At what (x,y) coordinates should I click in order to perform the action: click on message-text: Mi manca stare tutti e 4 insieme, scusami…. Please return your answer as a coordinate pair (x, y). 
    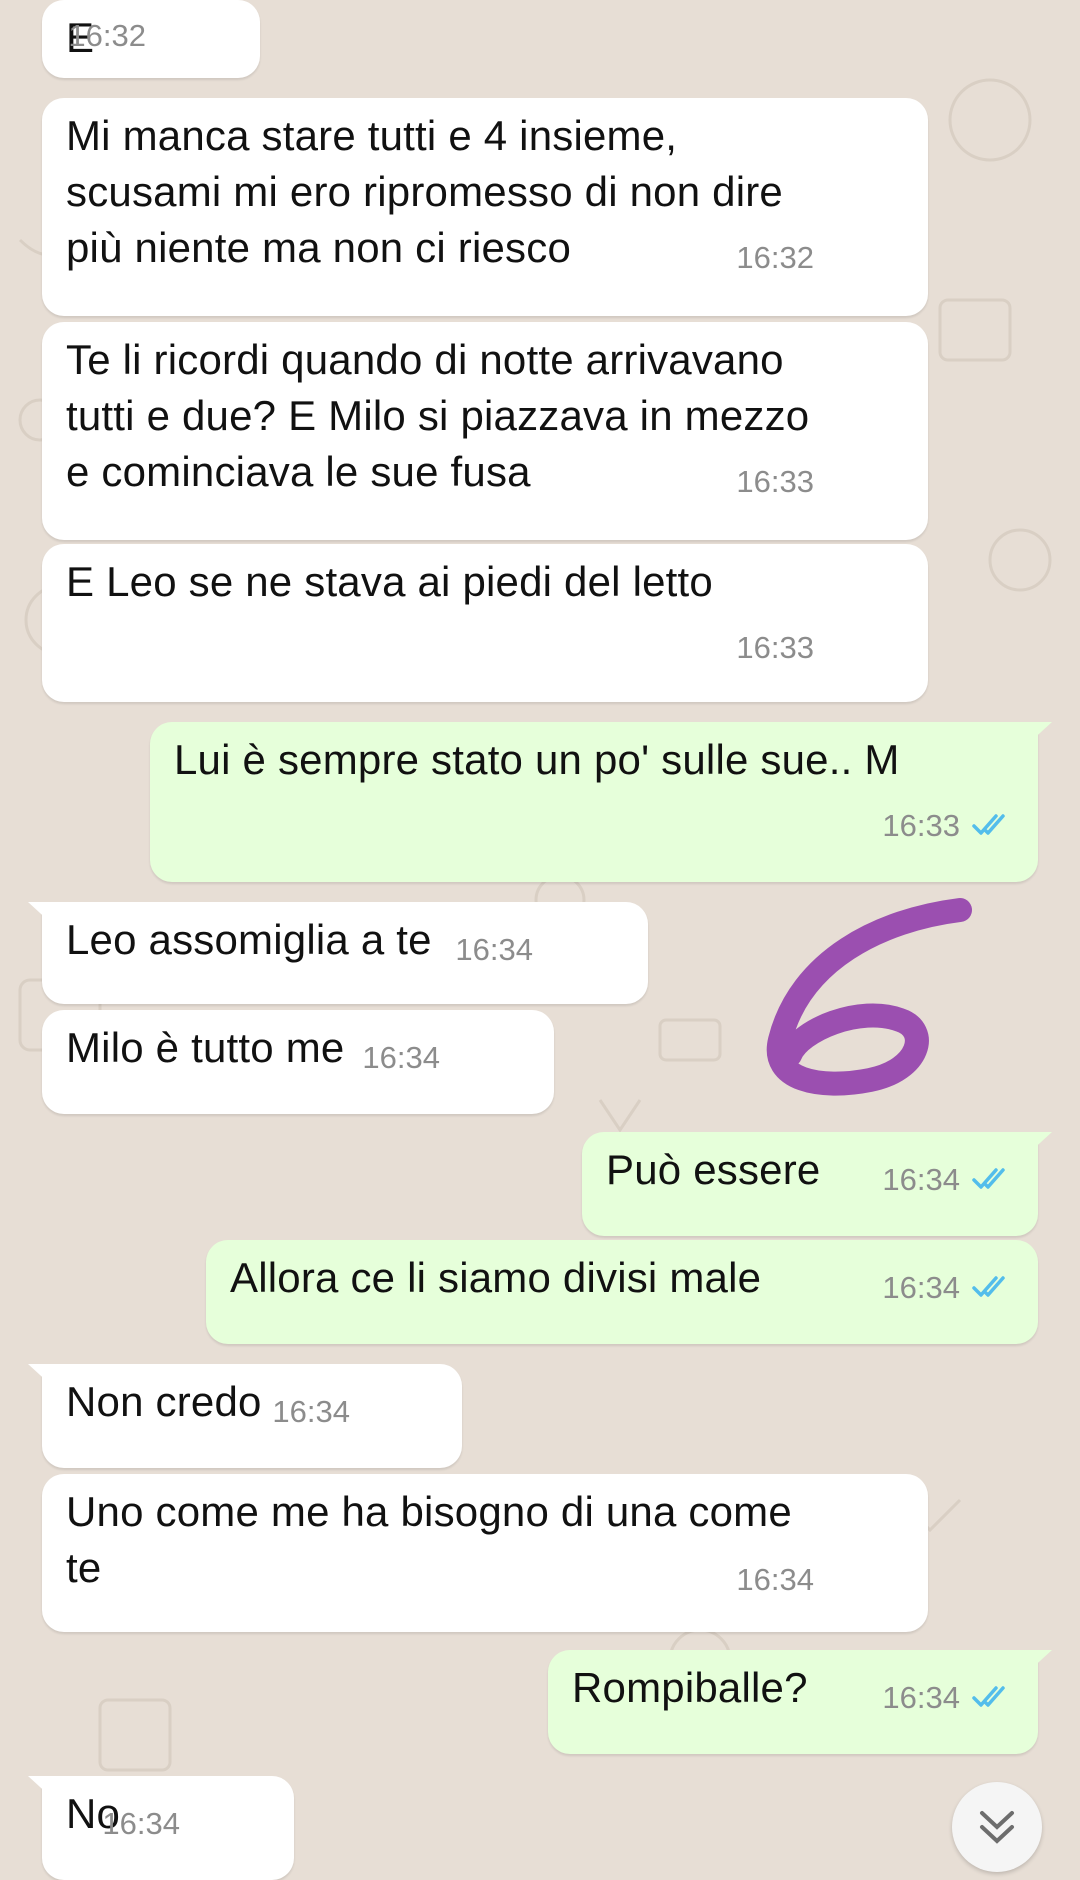
    Looking at the image, I should click on (424, 192).